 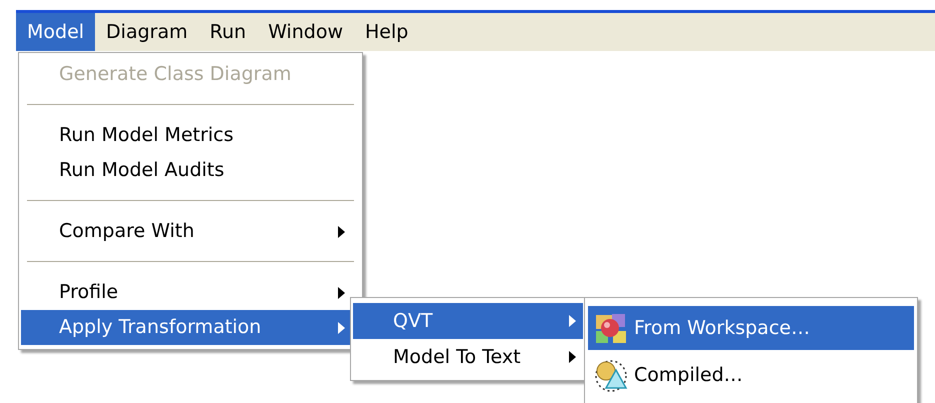 I want to click on menu-bar-item: Model, so click(x=56, y=32).